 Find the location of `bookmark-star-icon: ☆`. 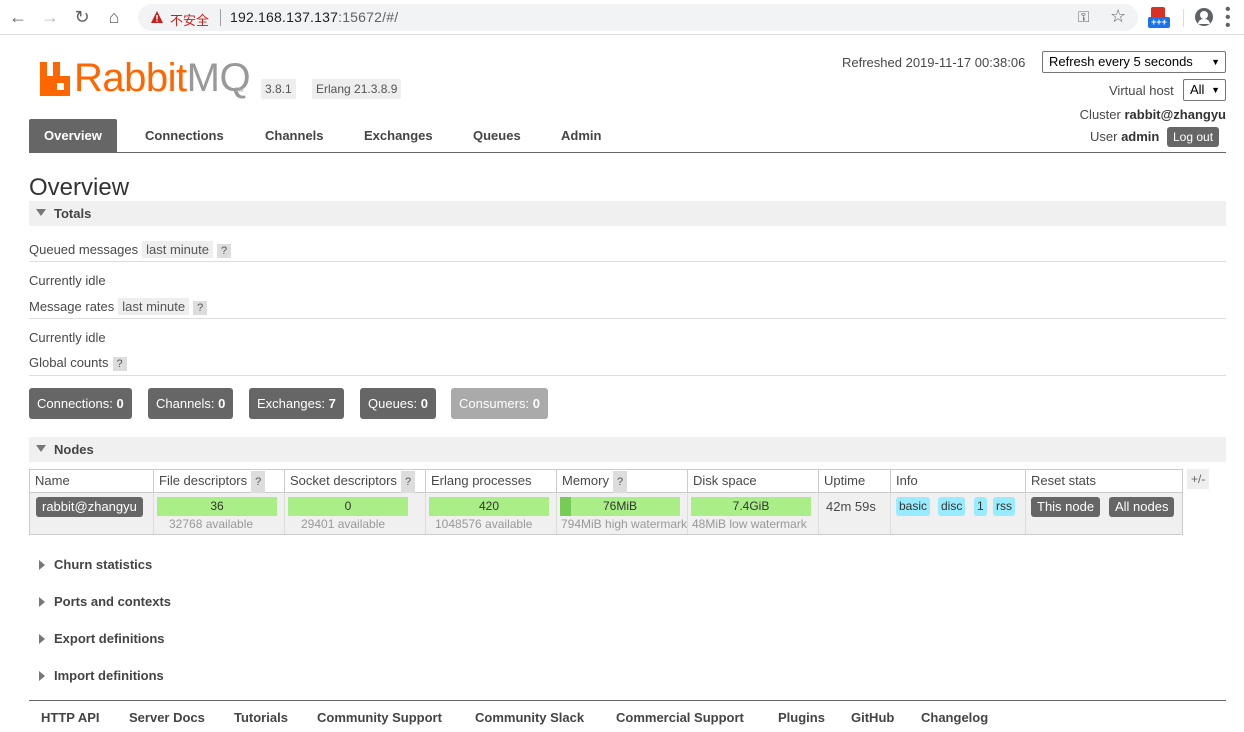

bookmark-star-icon: ☆ is located at coordinates (1118, 16).